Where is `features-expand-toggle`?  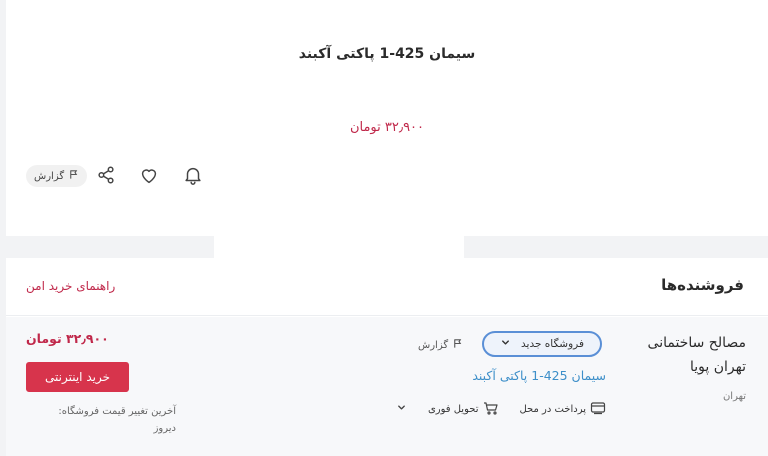
features-expand-toggle is located at coordinates (401, 409).